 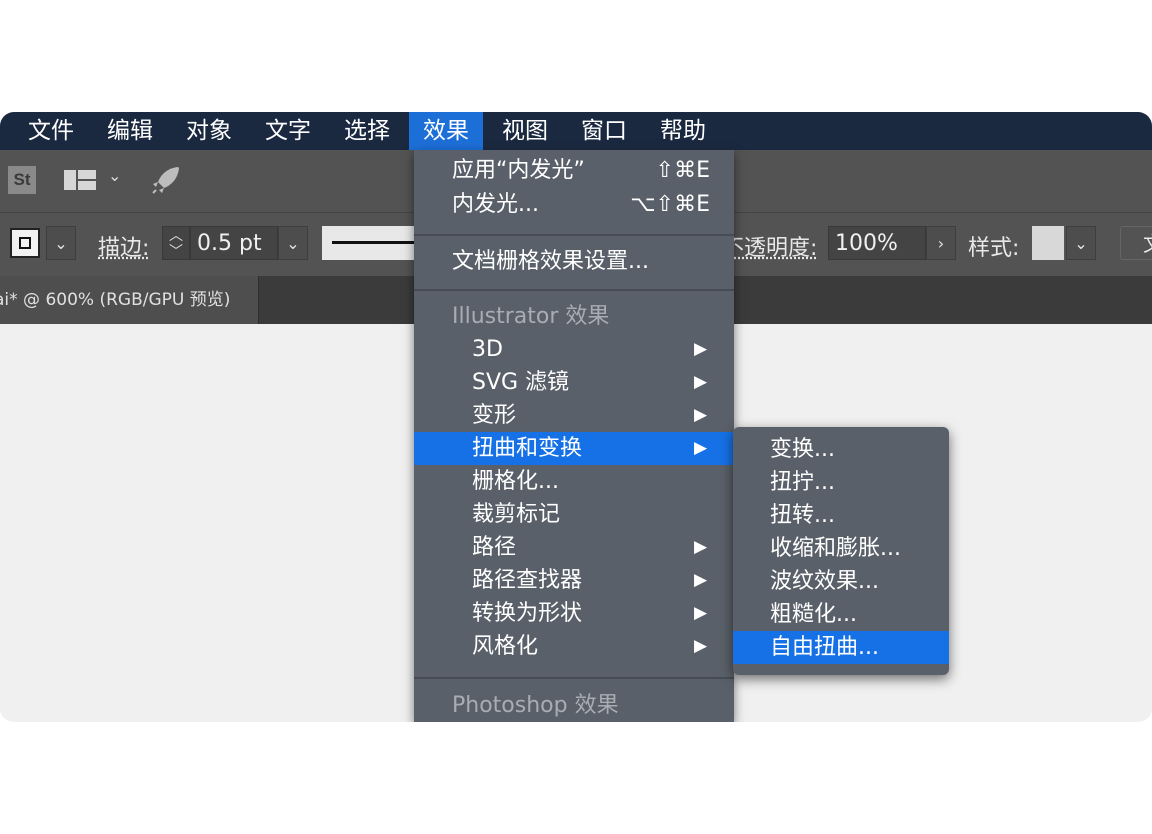 What do you see at coordinates (574, 204) in the screenshot?
I see `menu-item-last-effect: 内发光... ⌥⇧⌘E` at bounding box center [574, 204].